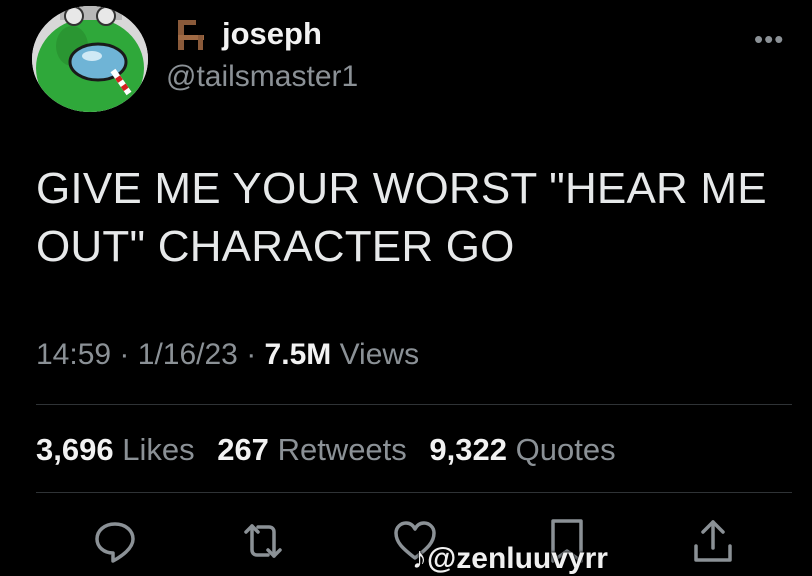 This screenshot has height=576, width=812. Describe the element at coordinates (713, 541) in the screenshot. I see `share-icon` at that location.